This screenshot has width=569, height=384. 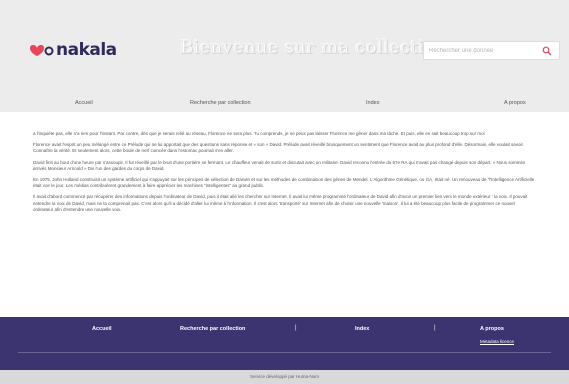 I want to click on metadata-licence-link: Metadata licence, so click(x=497, y=342).